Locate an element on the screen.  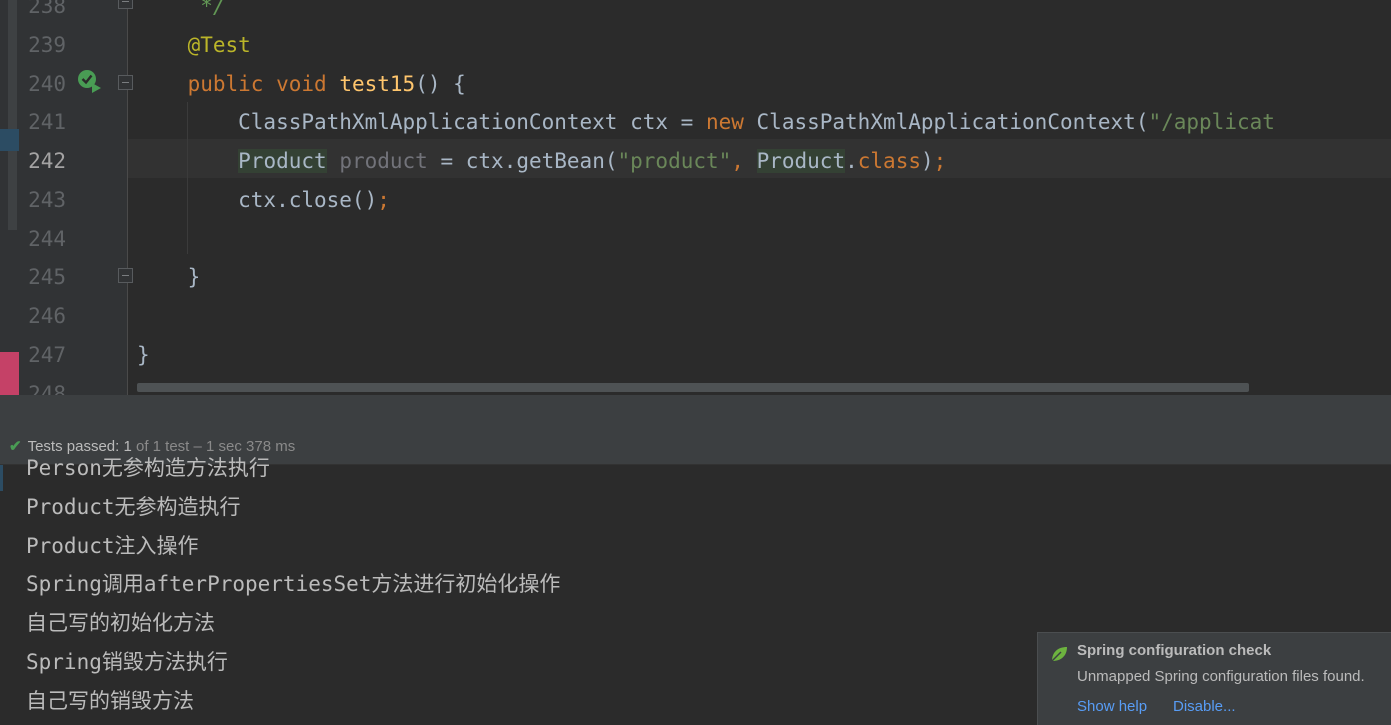
code-line: */ is located at coordinates (764, 13).